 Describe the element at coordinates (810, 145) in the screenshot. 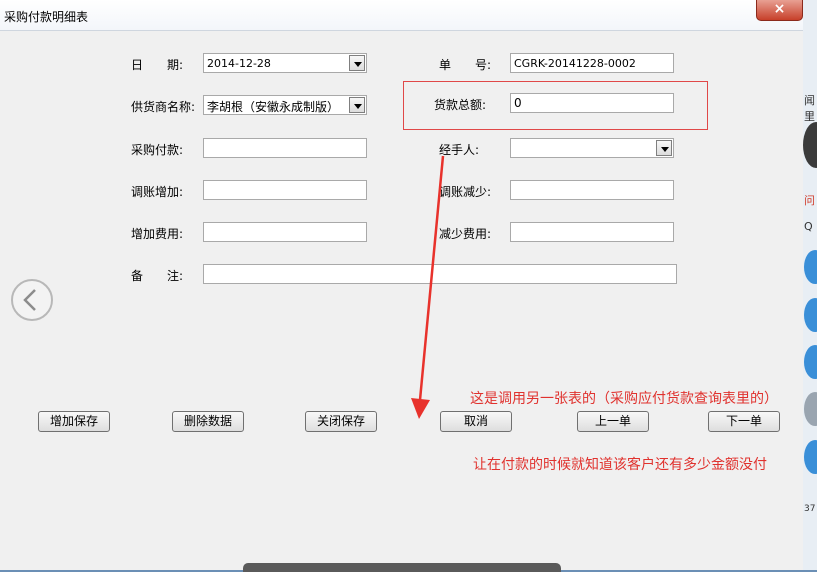

I see `avatar` at that location.